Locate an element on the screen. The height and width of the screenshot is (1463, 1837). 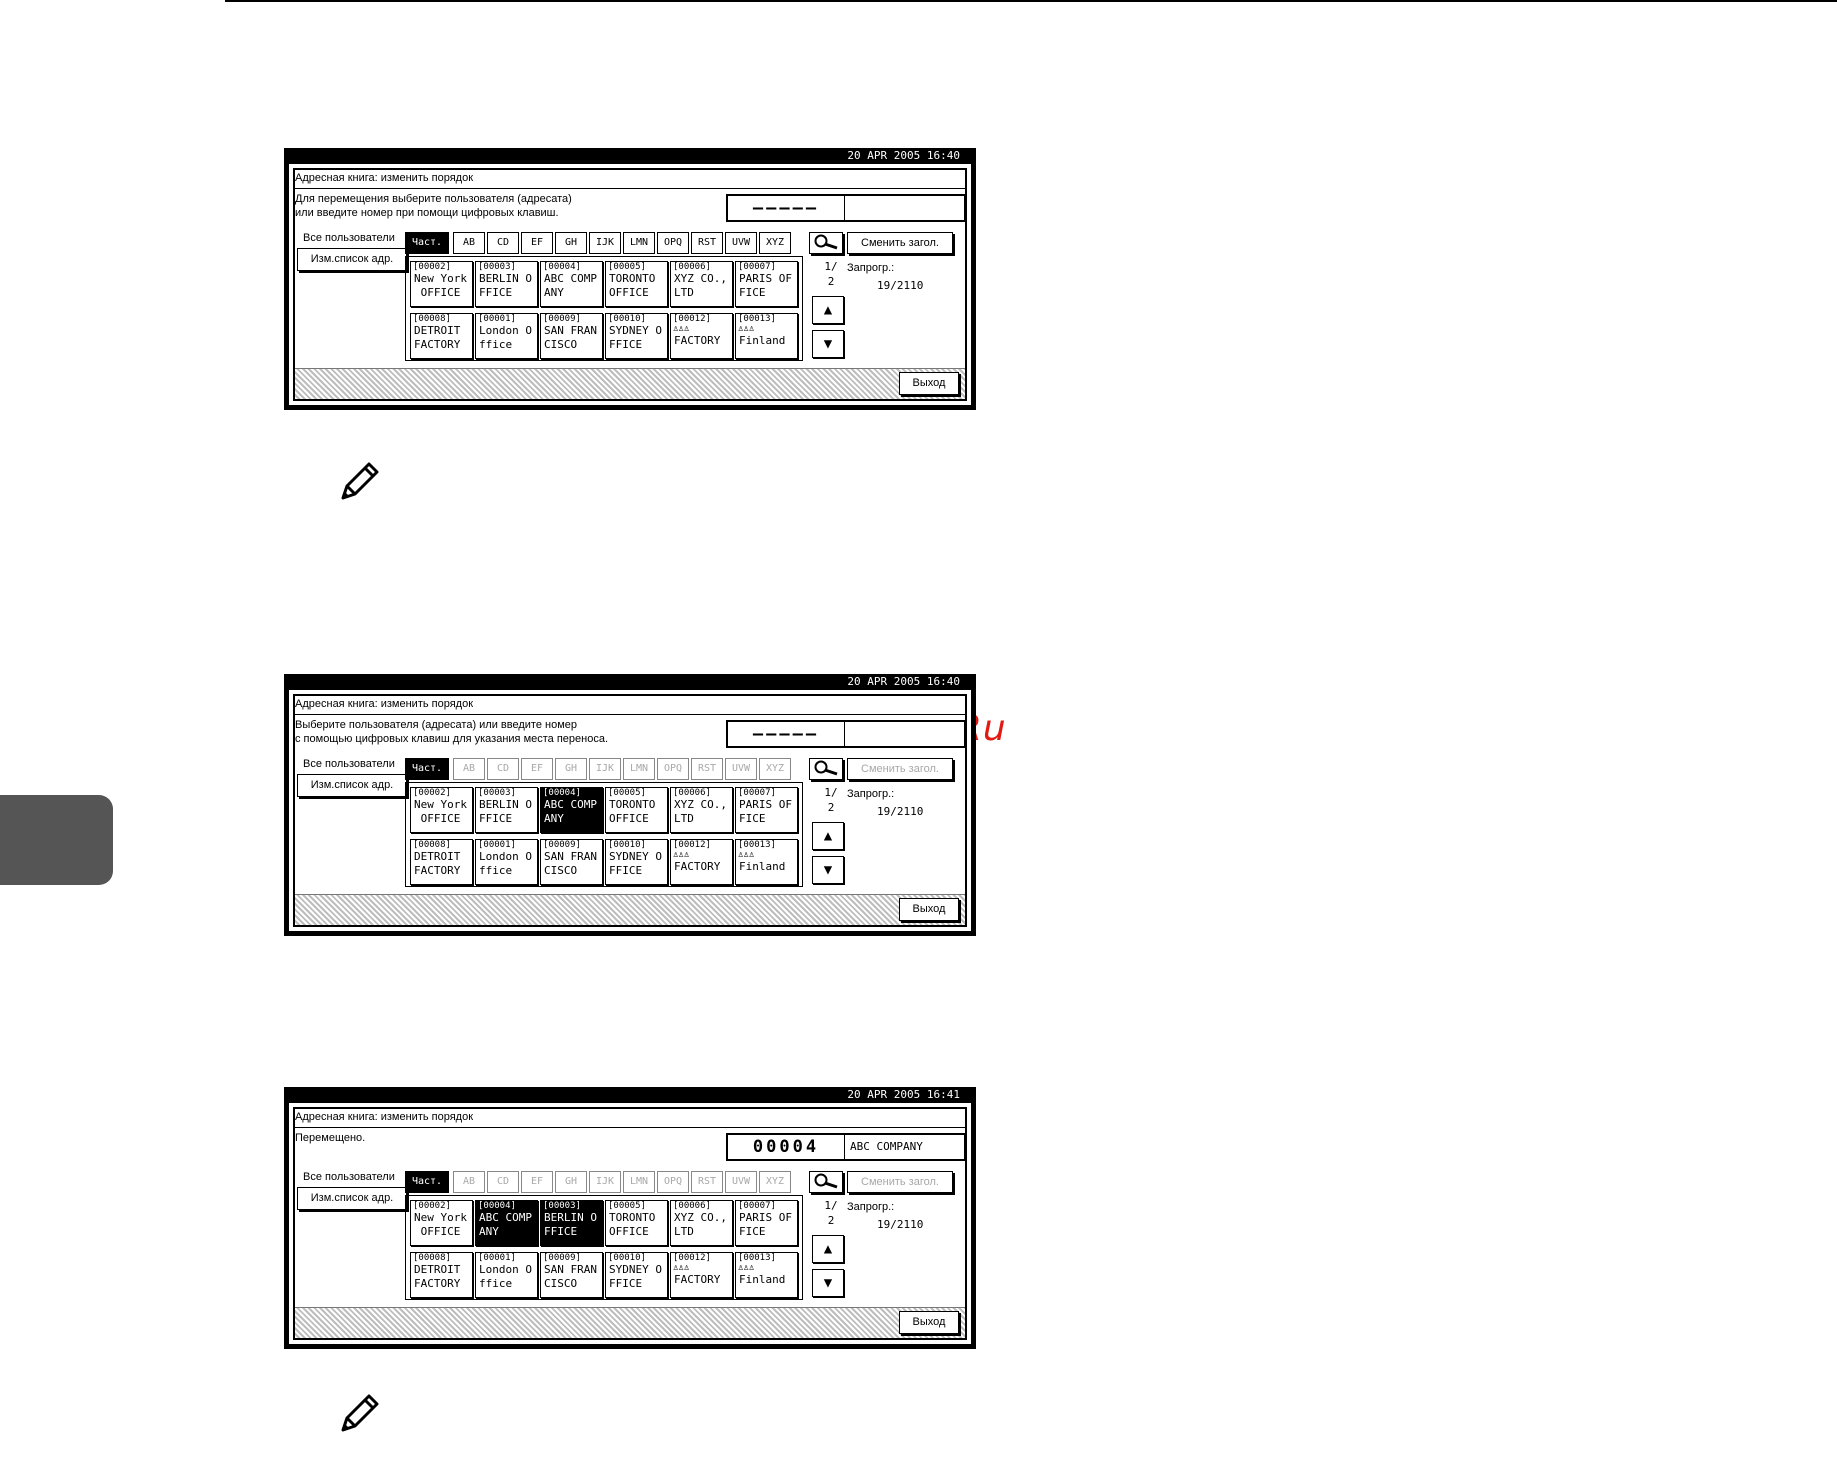
destination-id: [00005] is located at coordinates (627, 1206).